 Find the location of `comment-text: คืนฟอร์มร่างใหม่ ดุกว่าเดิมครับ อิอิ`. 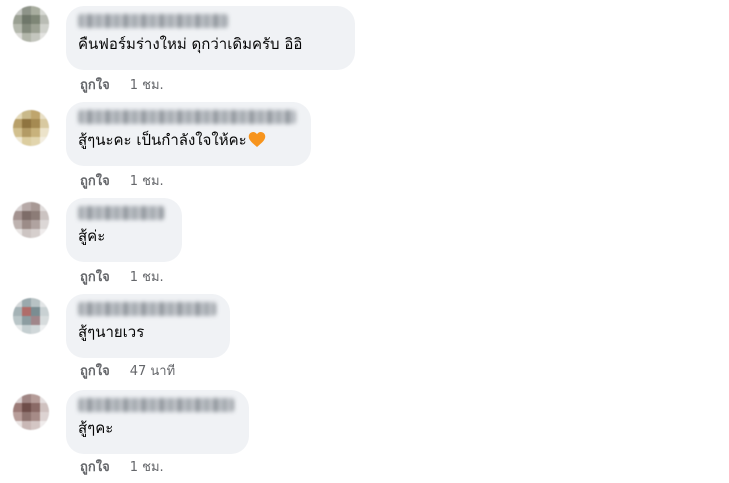

comment-text: คืนฟอร์มร่างใหม่ ดุกว่าเดิมครับ อิอิ is located at coordinates (190, 44).